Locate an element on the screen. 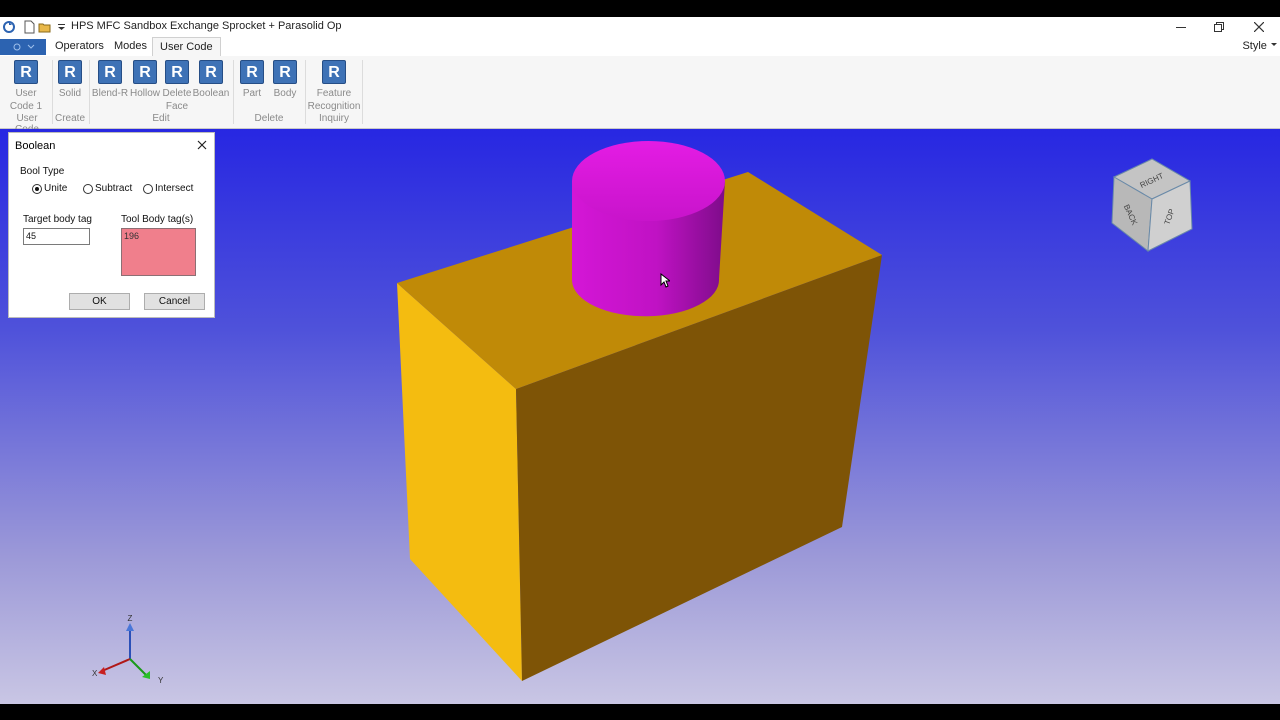  solid-button: R Solid is located at coordinates (70, 80).